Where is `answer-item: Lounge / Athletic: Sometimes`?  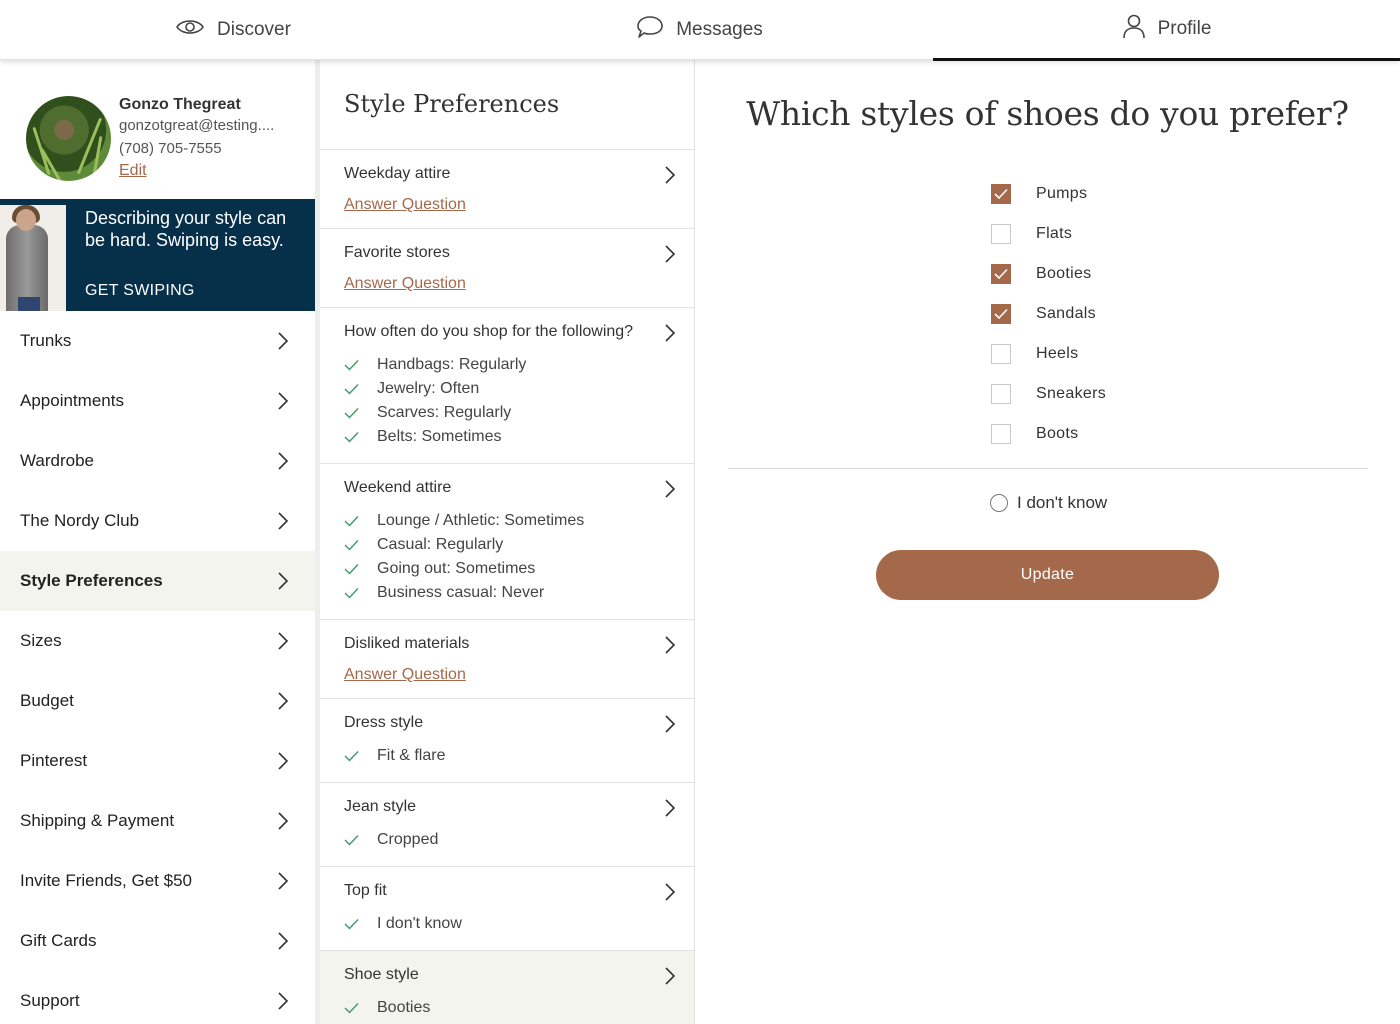 answer-item: Lounge / Athletic: Sometimes is located at coordinates (507, 521).